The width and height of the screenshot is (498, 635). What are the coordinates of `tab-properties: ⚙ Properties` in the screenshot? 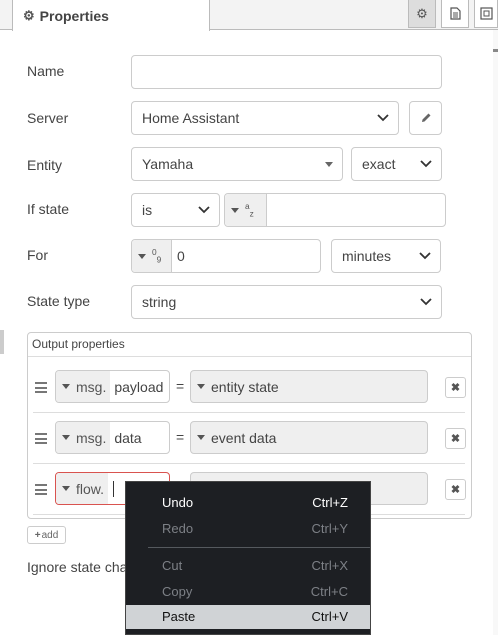 It's located at (111, 15).